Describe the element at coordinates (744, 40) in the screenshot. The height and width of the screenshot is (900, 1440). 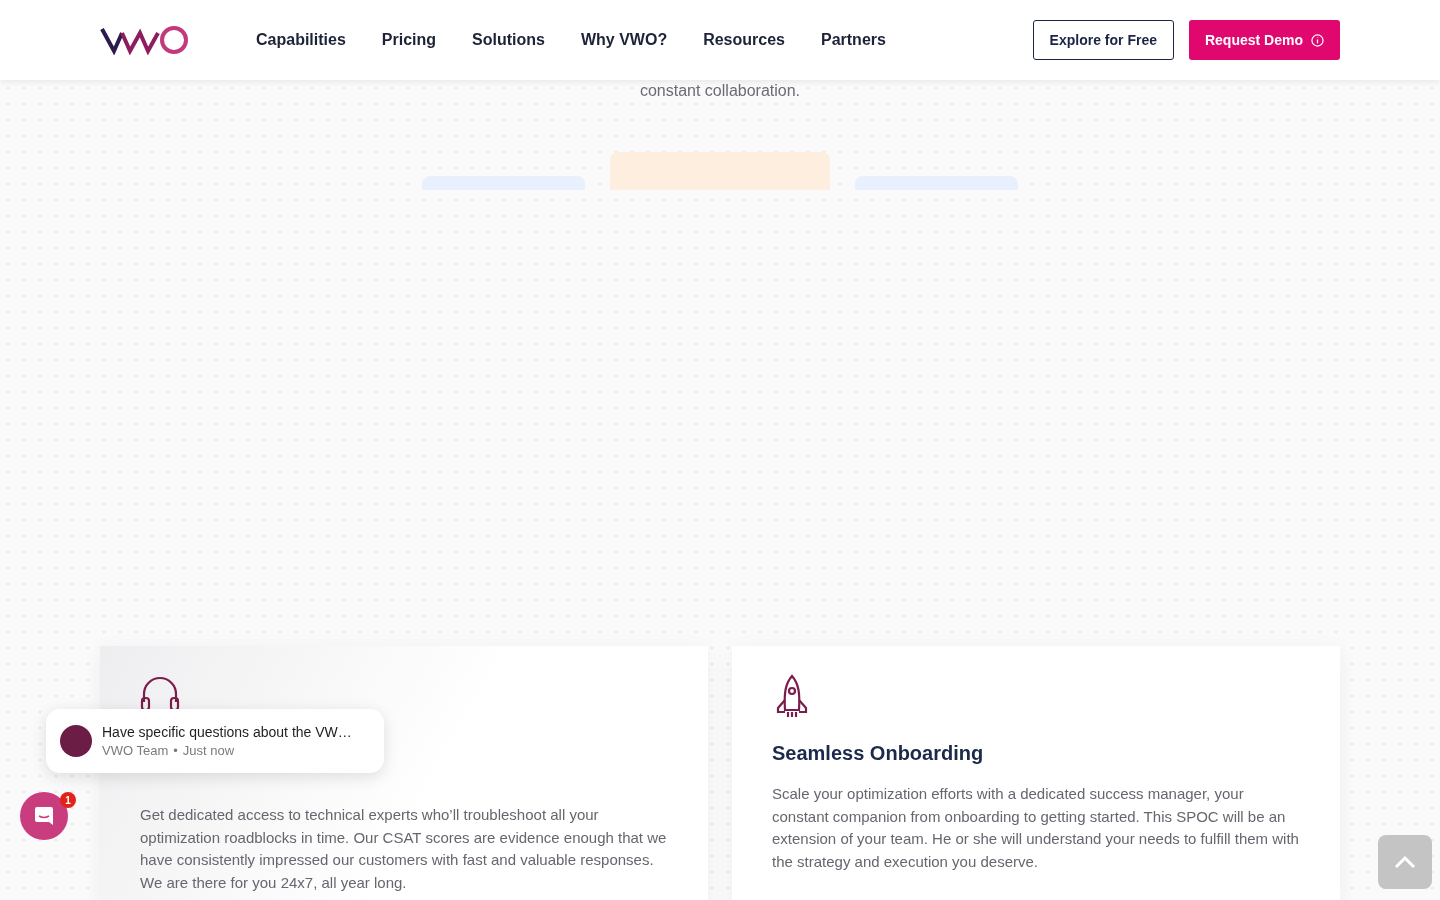
I see `nav-link: Resources` at that location.